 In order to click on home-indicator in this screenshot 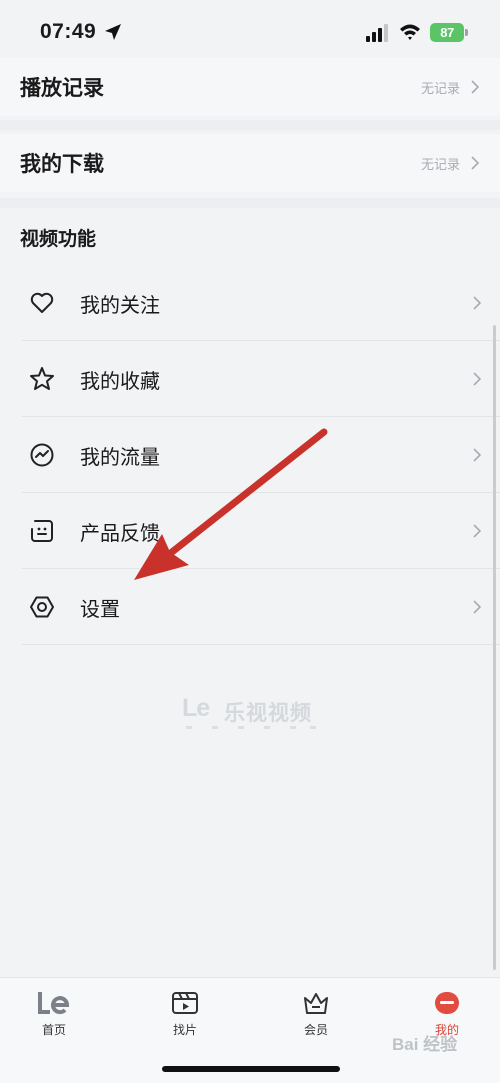, I will do `click(251, 1069)`.